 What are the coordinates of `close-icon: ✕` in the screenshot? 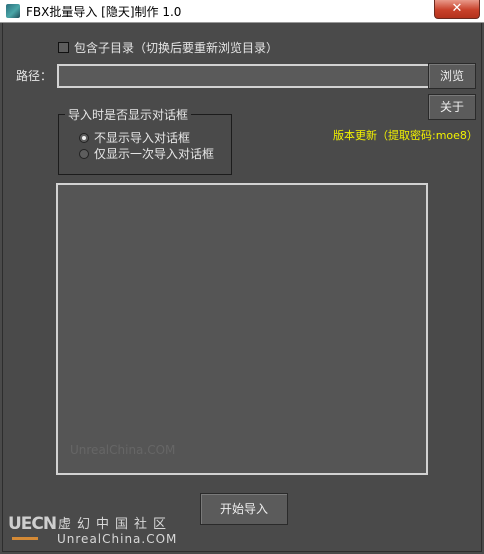 It's located at (457, 8).